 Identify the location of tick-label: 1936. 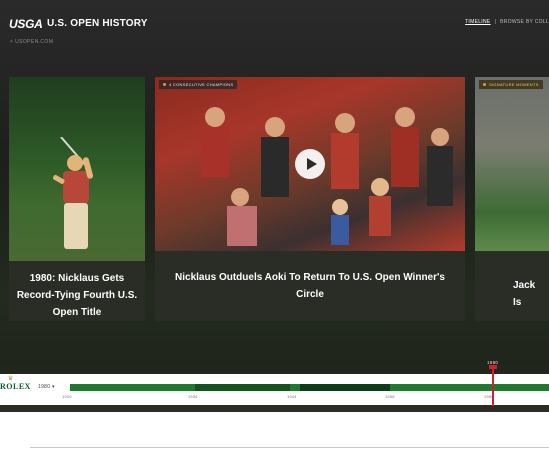
(193, 396).